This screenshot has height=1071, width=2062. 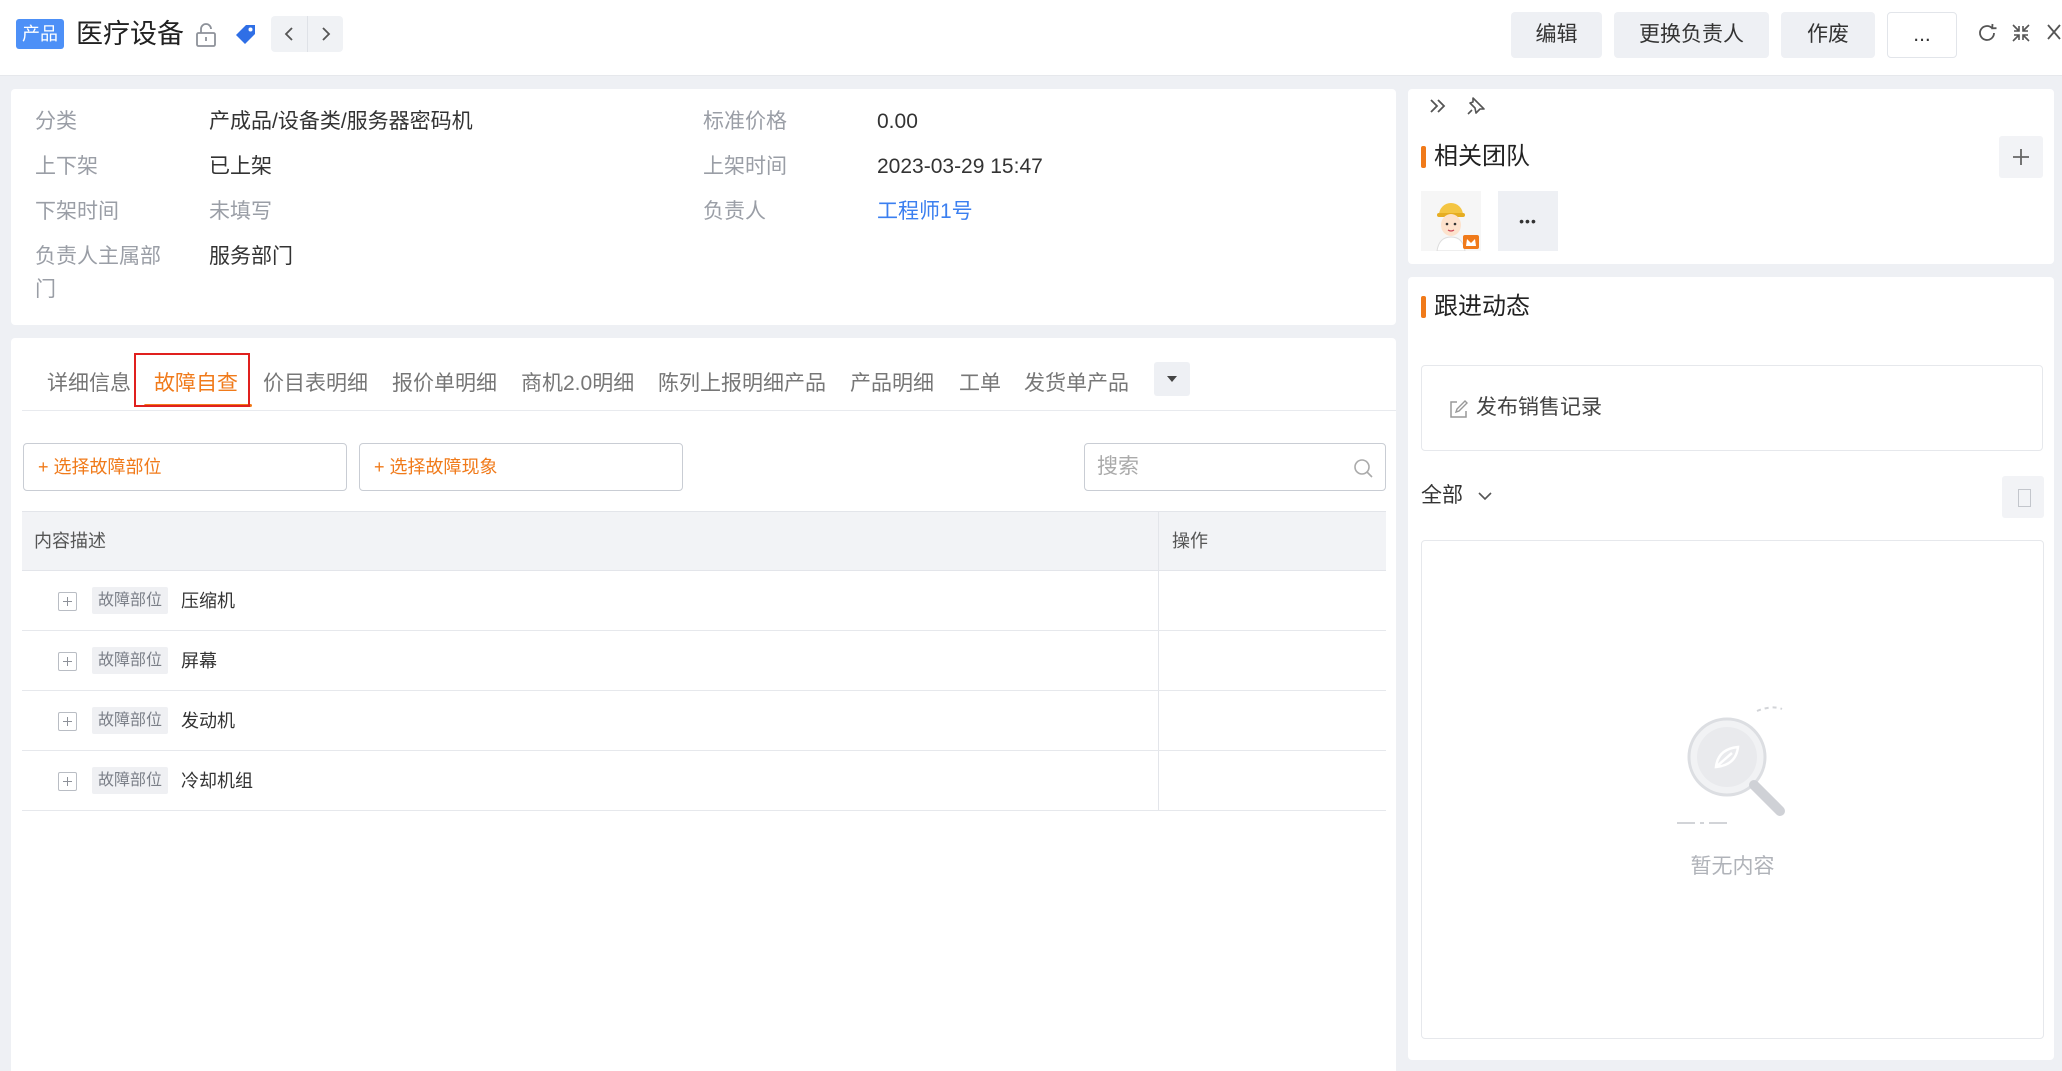 I want to click on off-shelf-time-label: 下架时间, so click(x=77, y=211).